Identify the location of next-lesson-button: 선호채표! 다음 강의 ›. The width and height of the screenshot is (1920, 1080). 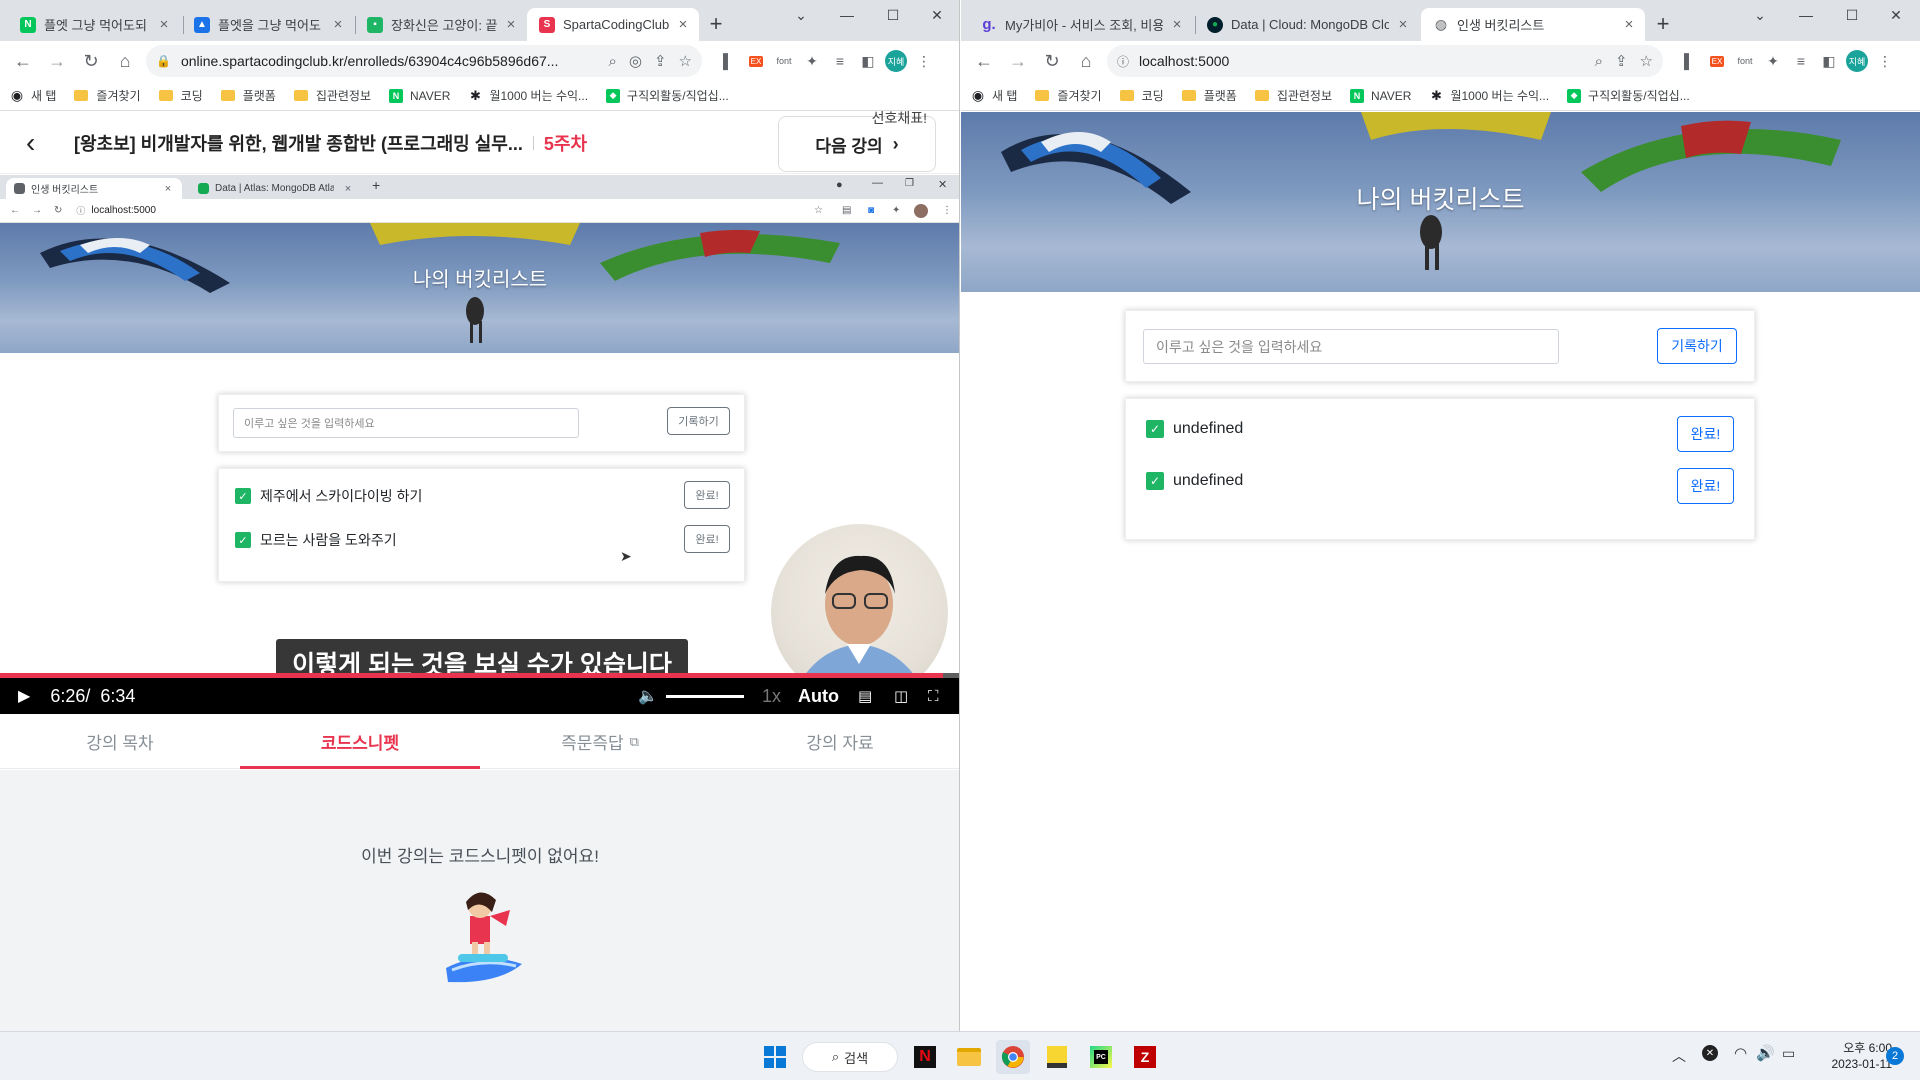
(857, 141).